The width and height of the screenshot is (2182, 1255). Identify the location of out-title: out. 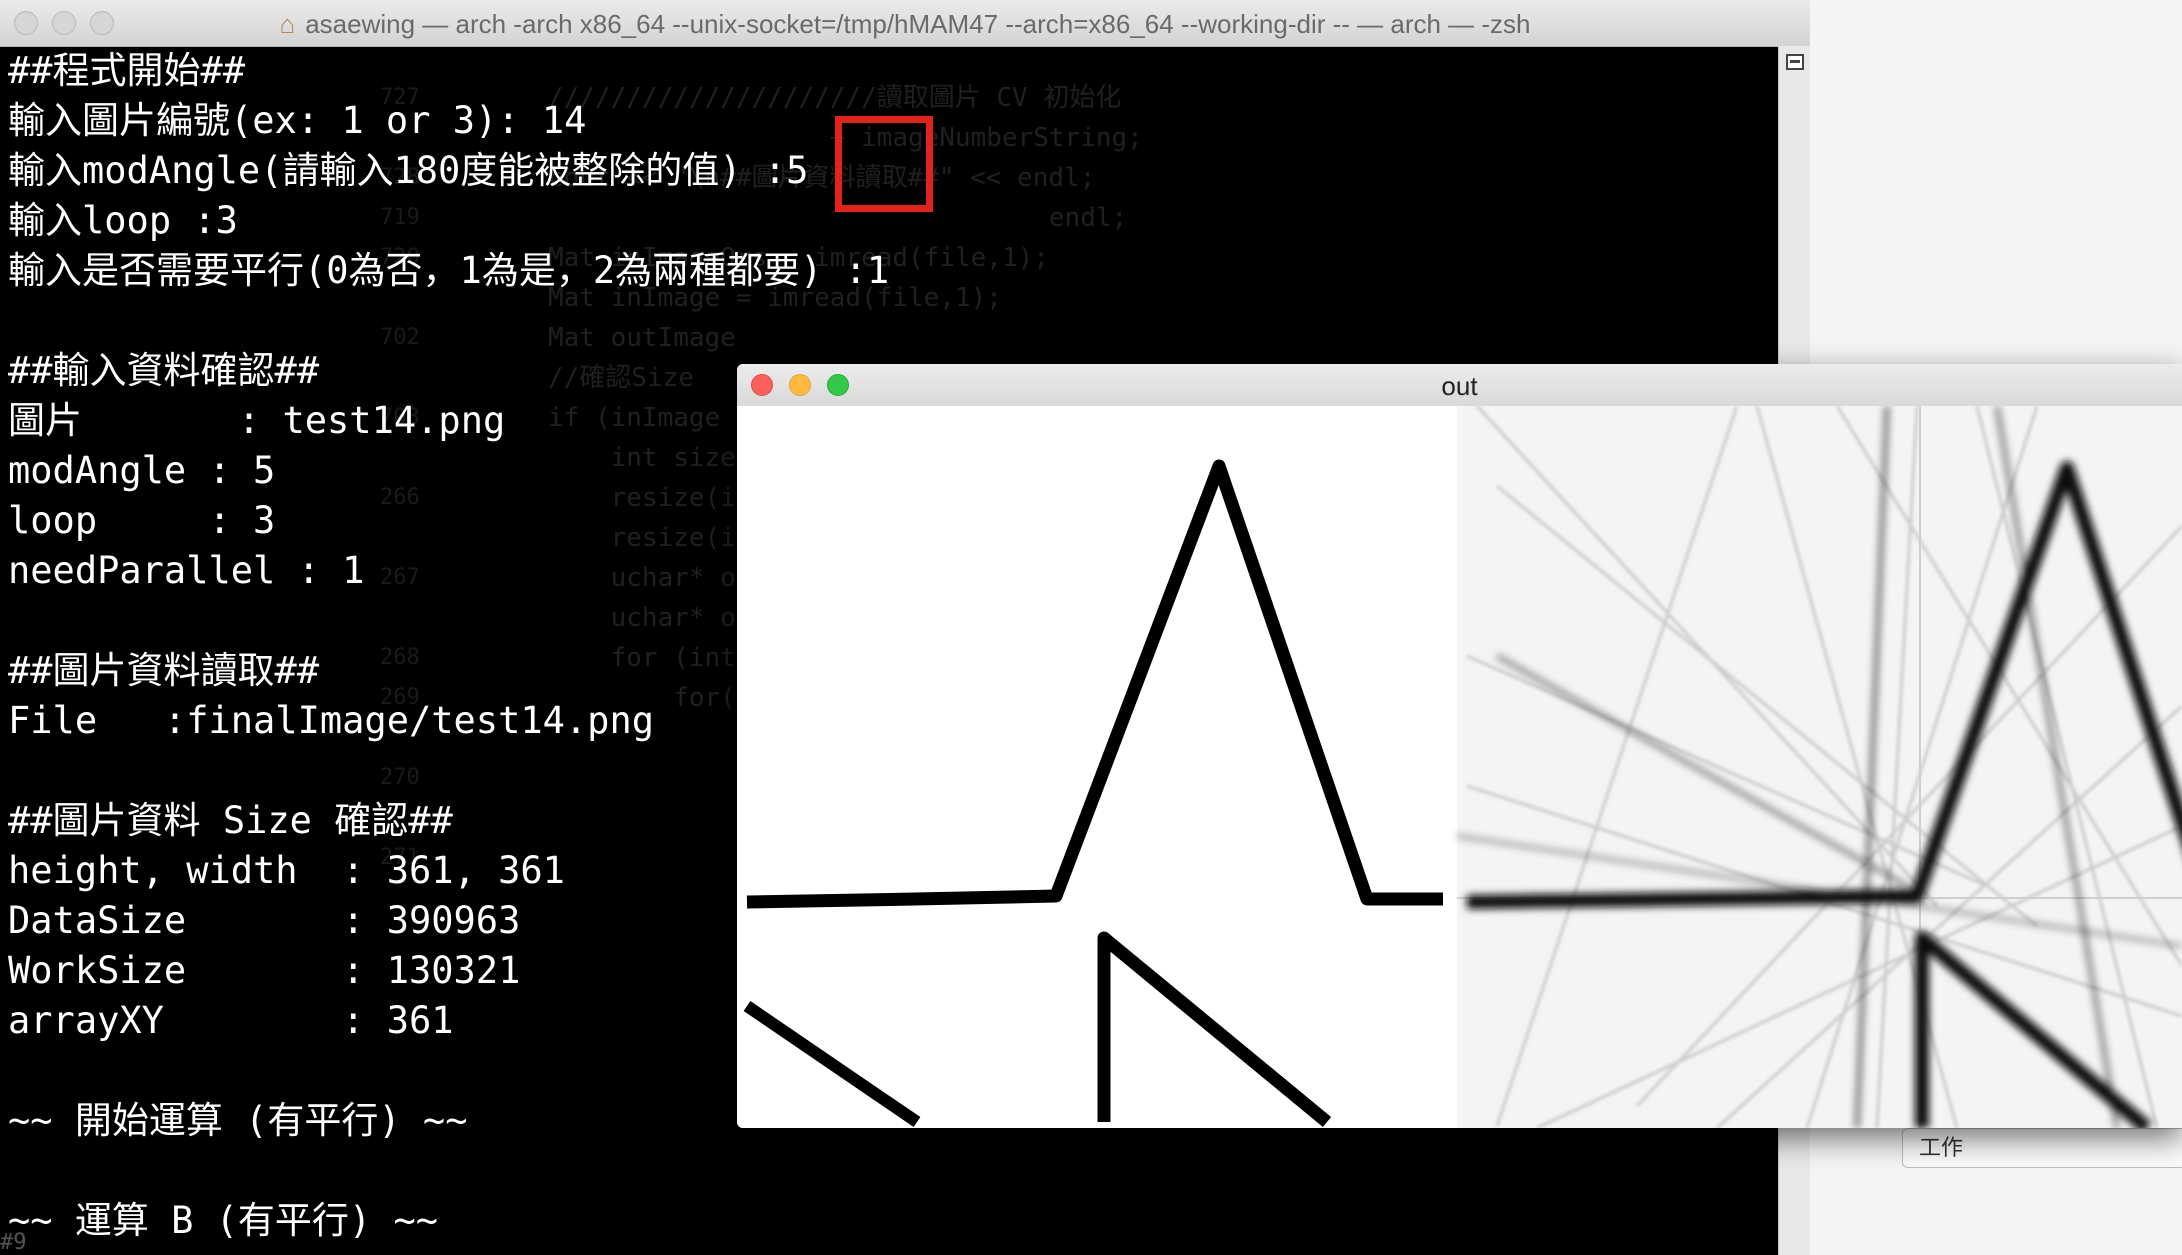
(1459, 386).